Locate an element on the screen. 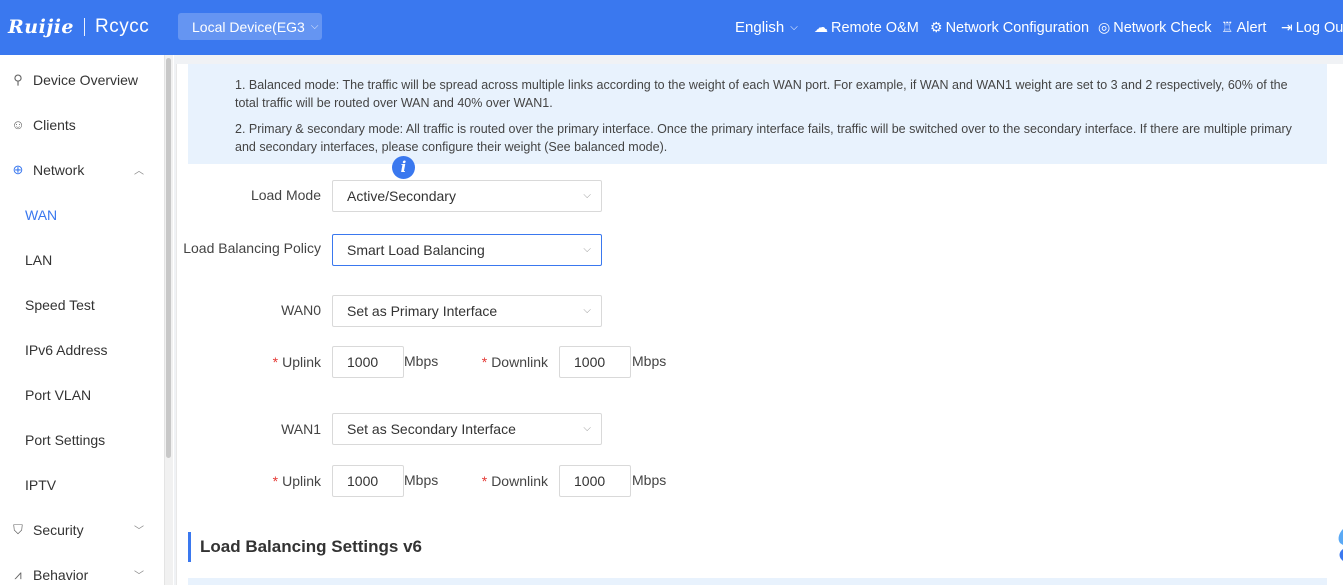 This screenshot has width=1343, height=585. nav-network-check: ◎ Network Check is located at coordinates (1155, 27).